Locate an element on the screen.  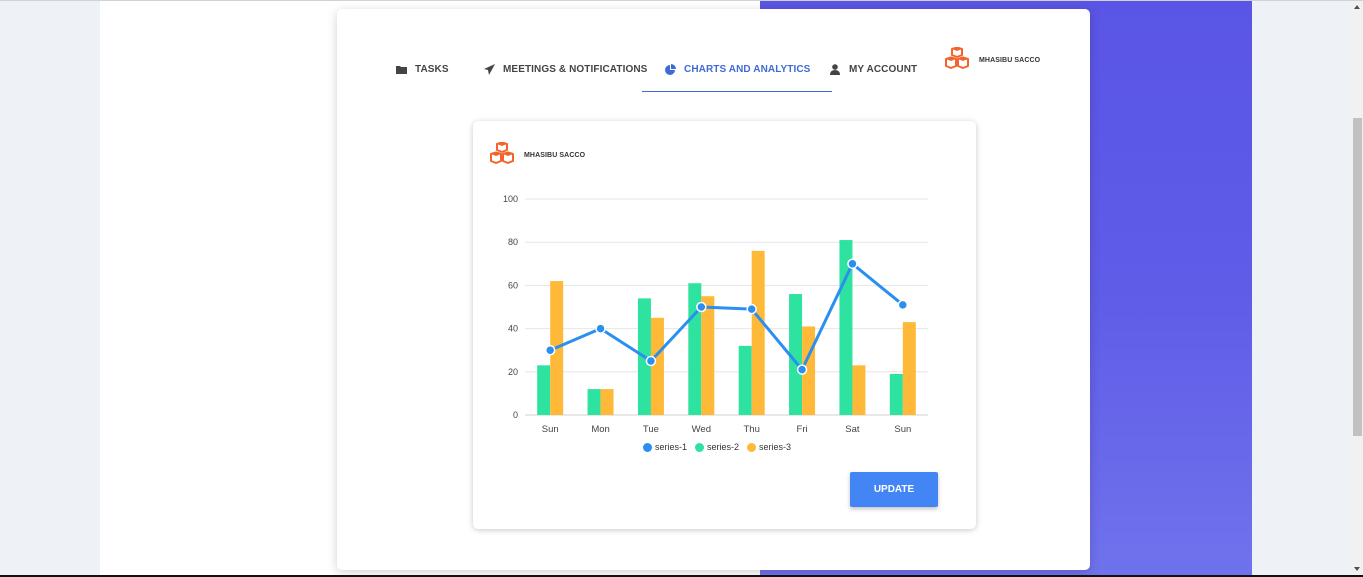
update-button: UPDATE is located at coordinates (894, 489).